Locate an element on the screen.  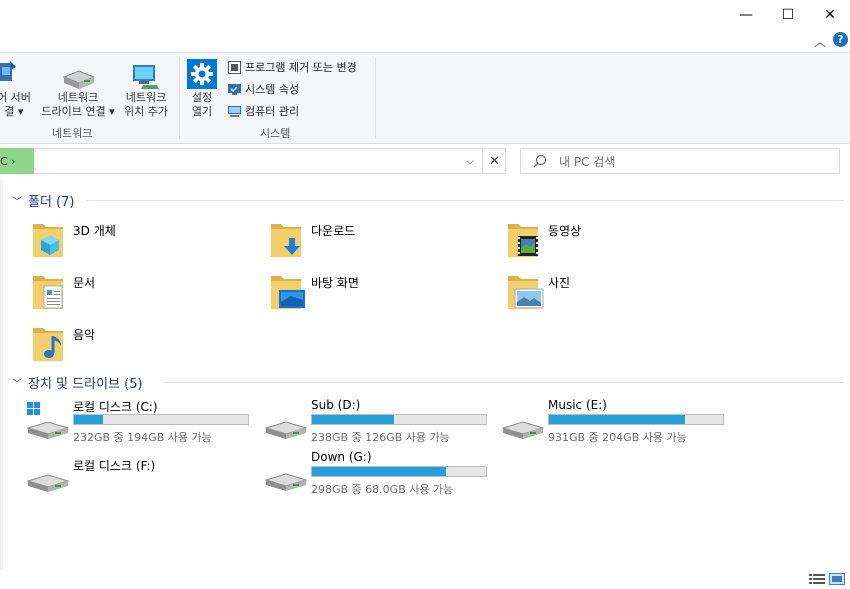
stop-refresh-button: ✕ is located at coordinates (494, 161).